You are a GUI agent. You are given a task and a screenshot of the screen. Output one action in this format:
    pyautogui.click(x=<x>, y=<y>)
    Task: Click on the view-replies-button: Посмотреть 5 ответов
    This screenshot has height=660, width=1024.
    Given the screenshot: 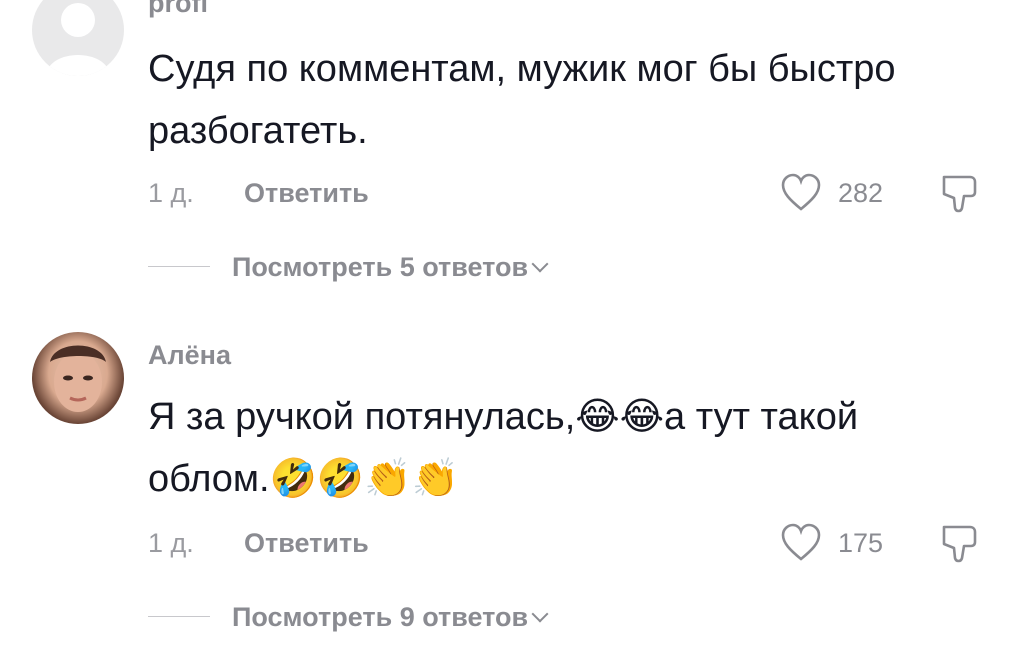 What is the action you would take?
    pyautogui.click(x=390, y=267)
    